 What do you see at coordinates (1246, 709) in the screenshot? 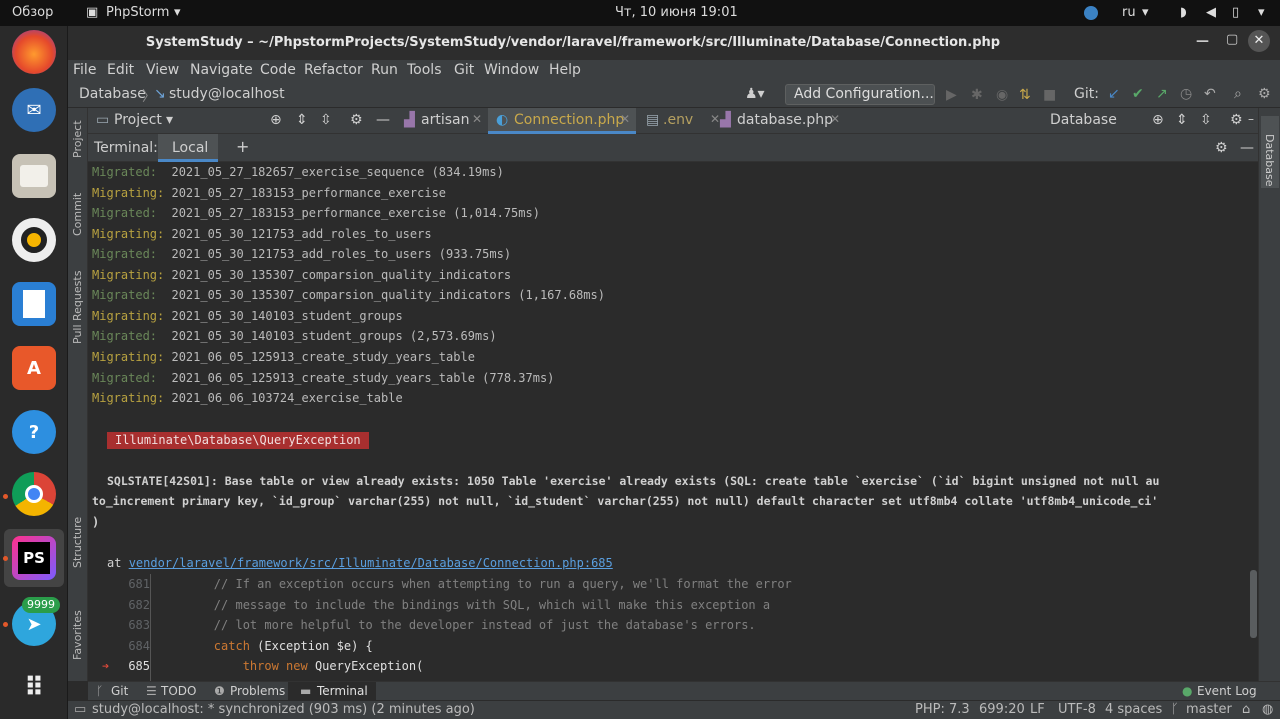
I see `lock-icon: ⌂` at bounding box center [1246, 709].